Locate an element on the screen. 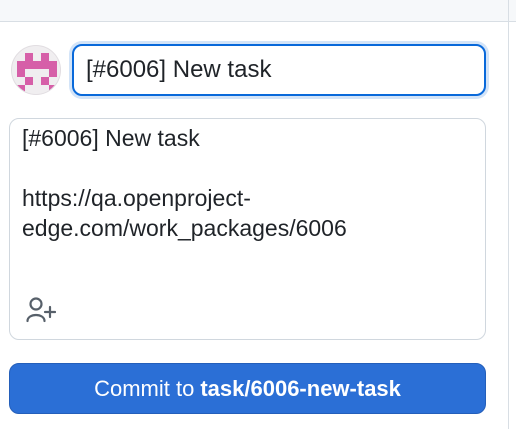  add-coauthor-button is located at coordinates (41, 310).